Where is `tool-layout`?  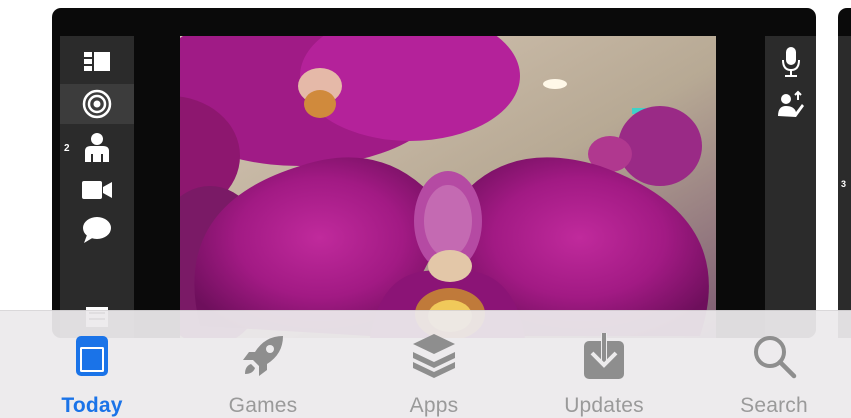
tool-layout is located at coordinates (97, 62).